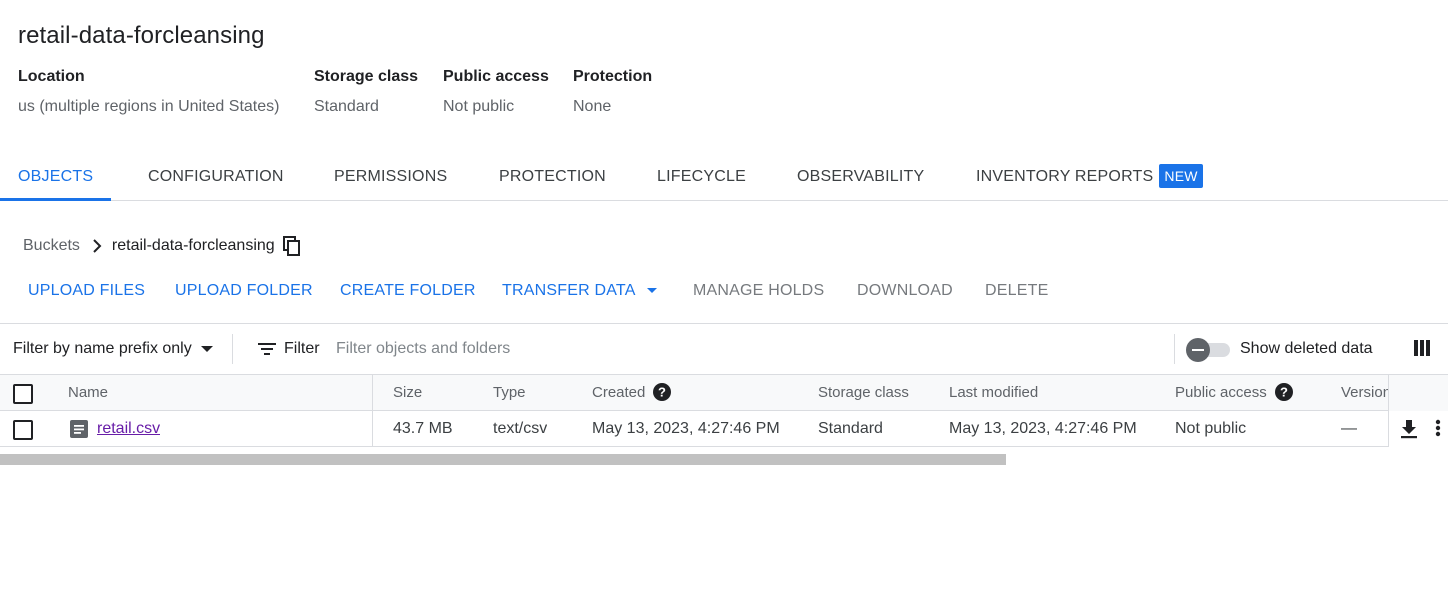  What do you see at coordinates (51, 76) in the screenshot?
I see `meta-location-label: Location` at bounding box center [51, 76].